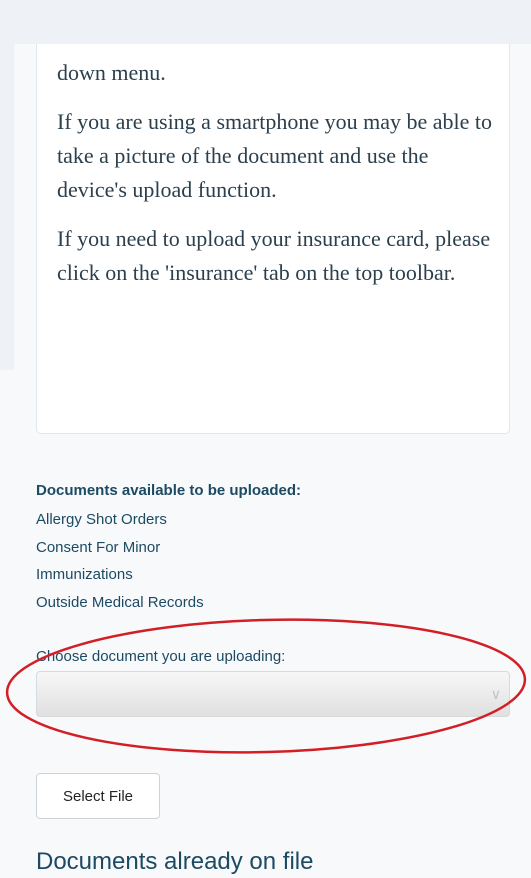 The image size is (531, 878). Describe the element at coordinates (265, 22) in the screenshot. I see `header-background` at that location.